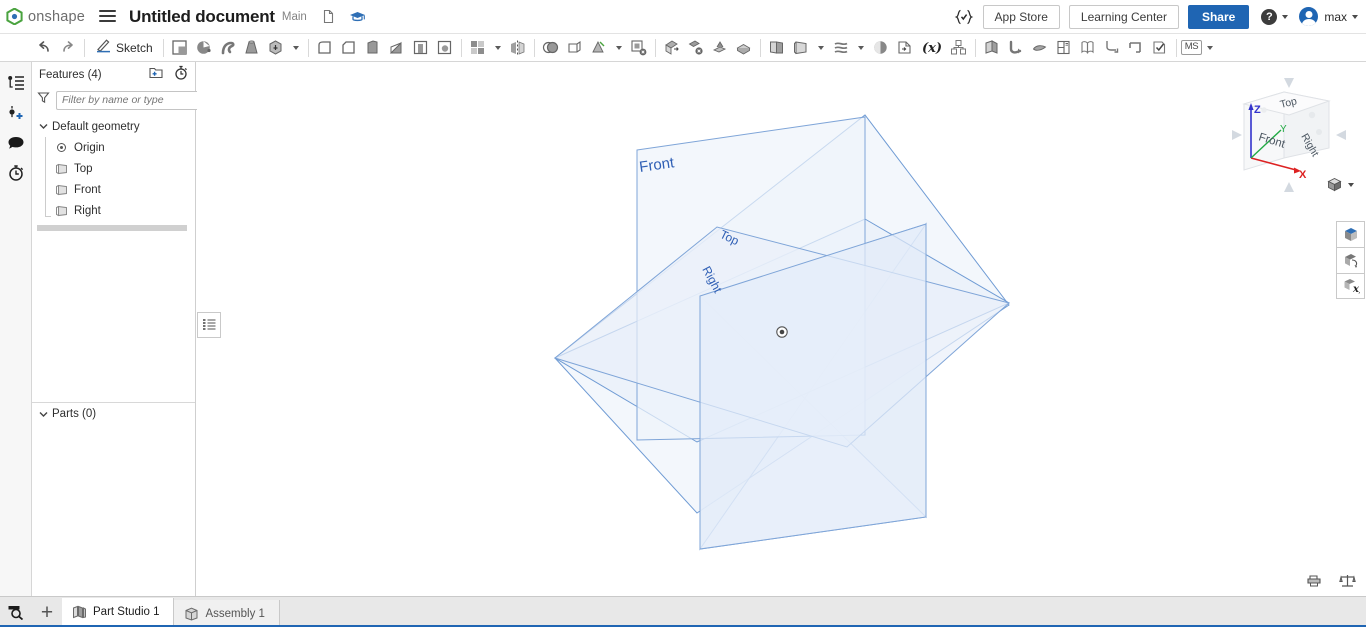 This screenshot has width=1366, height=627. What do you see at coordinates (112, 228) in the screenshot?
I see `feature-tree-scrollbar` at bounding box center [112, 228].